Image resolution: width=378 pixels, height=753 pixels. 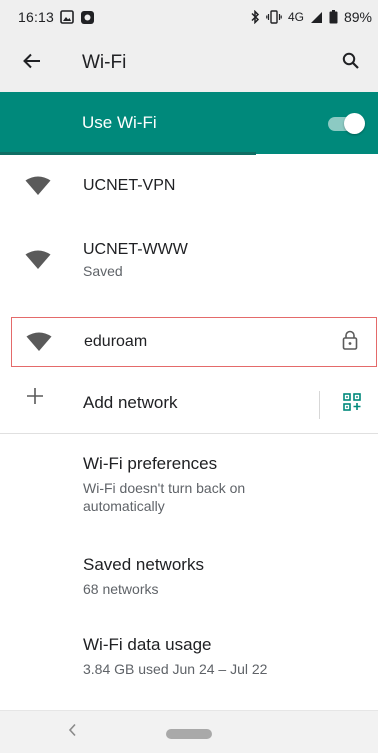 What do you see at coordinates (121, 589) in the screenshot?
I see `pref-subtitle: 68 networks` at bounding box center [121, 589].